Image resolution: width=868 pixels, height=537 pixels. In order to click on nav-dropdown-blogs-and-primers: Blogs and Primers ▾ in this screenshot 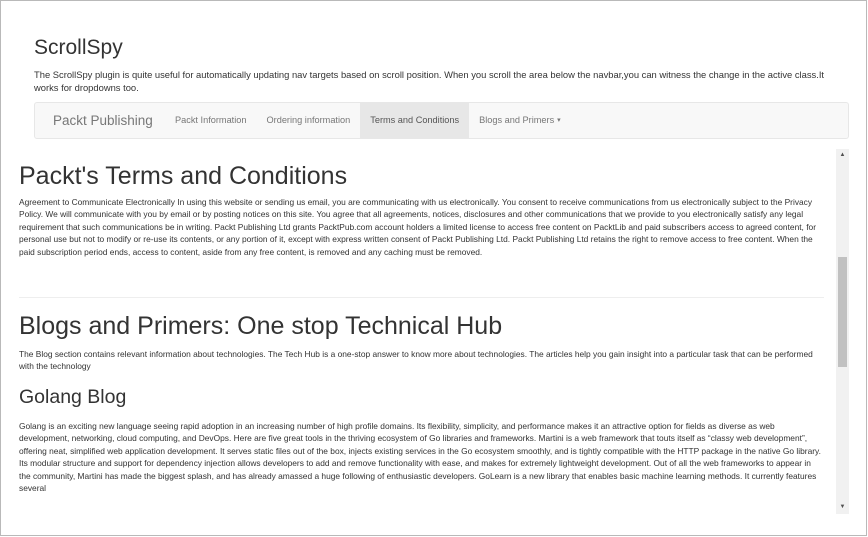, I will do `click(520, 120)`.